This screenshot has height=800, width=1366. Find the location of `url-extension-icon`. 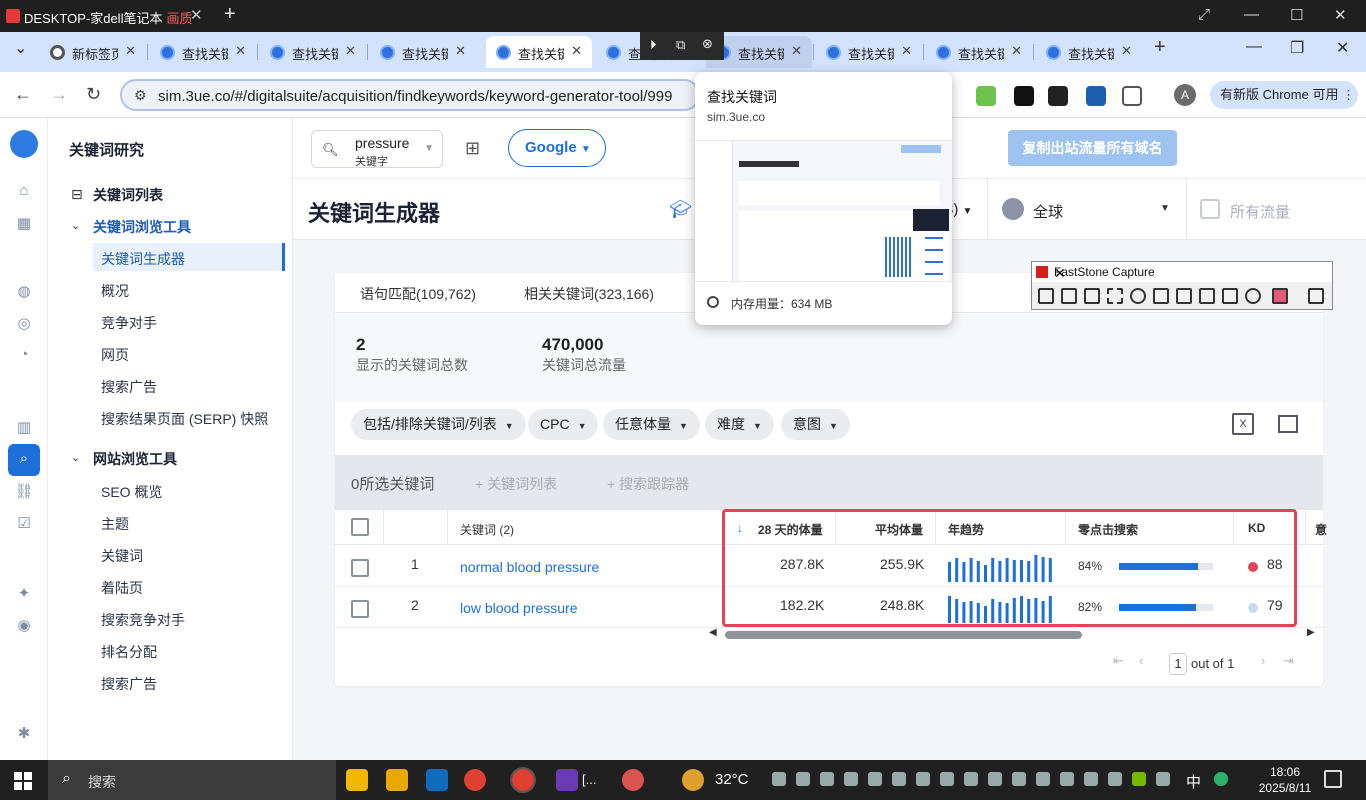

url-extension-icon is located at coordinates (1058, 96).